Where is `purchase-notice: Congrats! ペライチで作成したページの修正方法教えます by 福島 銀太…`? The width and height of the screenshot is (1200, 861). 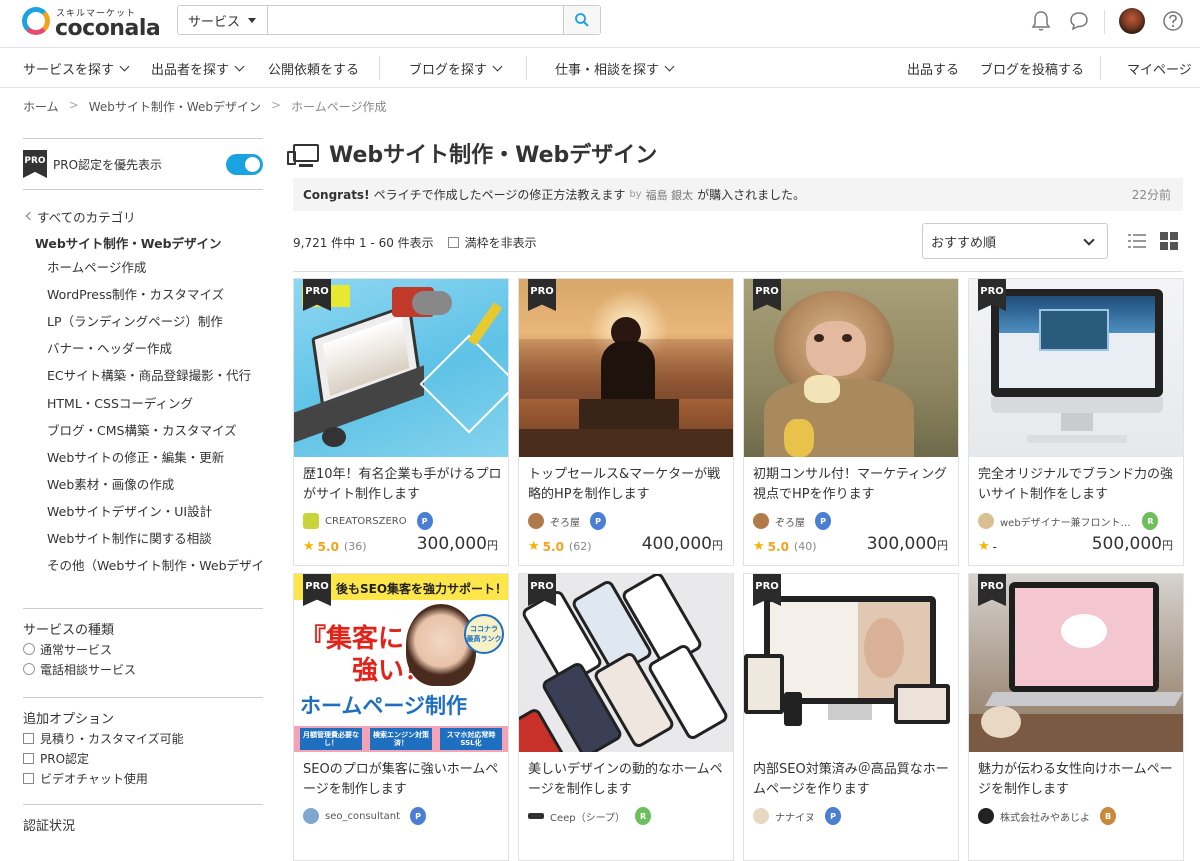 purchase-notice: Congrats! ペライチで作成したページの修正方法教えます by 福島 銀太… is located at coordinates (738, 194).